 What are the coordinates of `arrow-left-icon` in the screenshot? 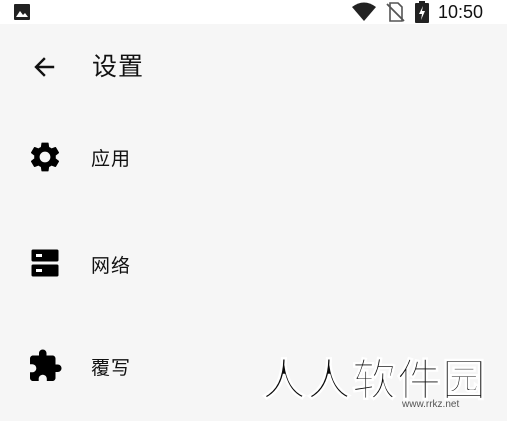 It's located at (44, 67).